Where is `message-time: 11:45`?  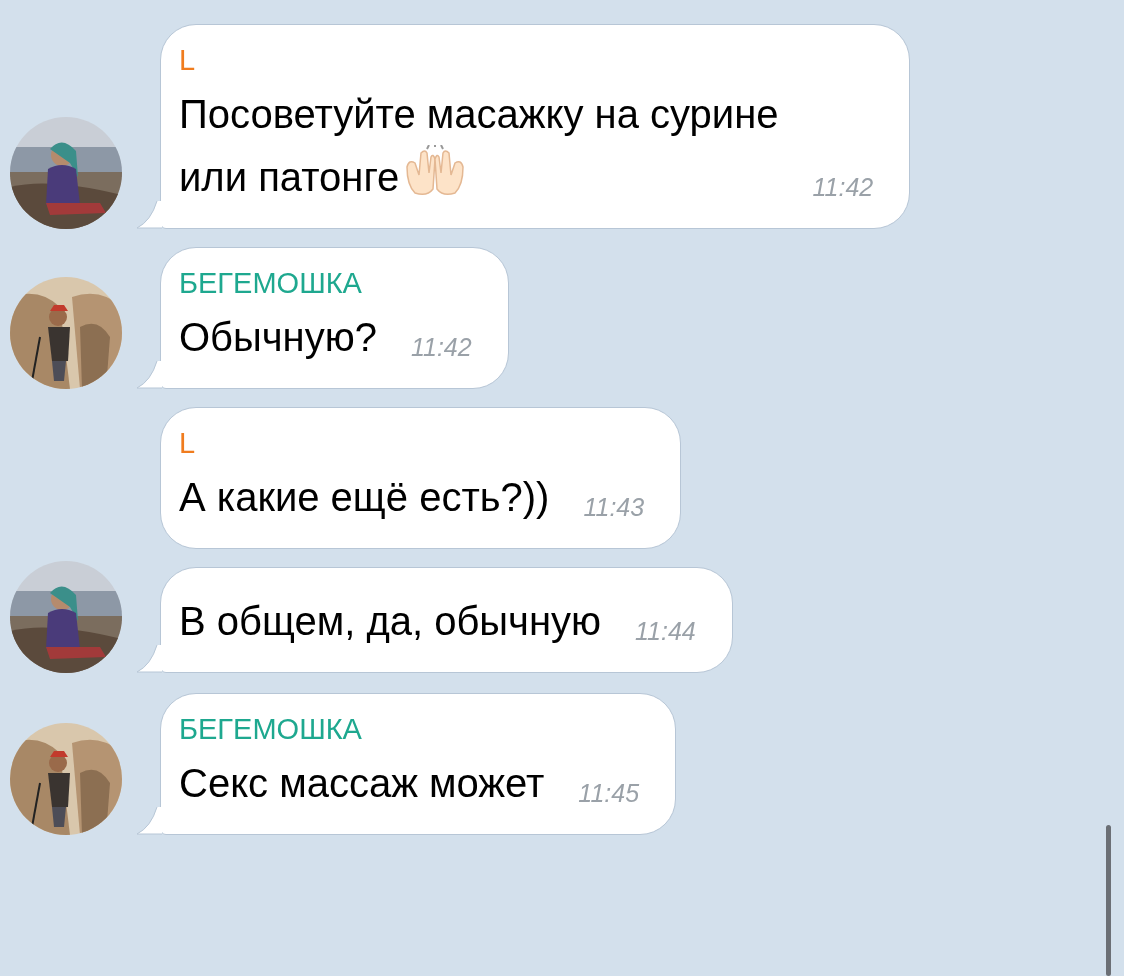
message-time: 11:45 is located at coordinates (609, 793).